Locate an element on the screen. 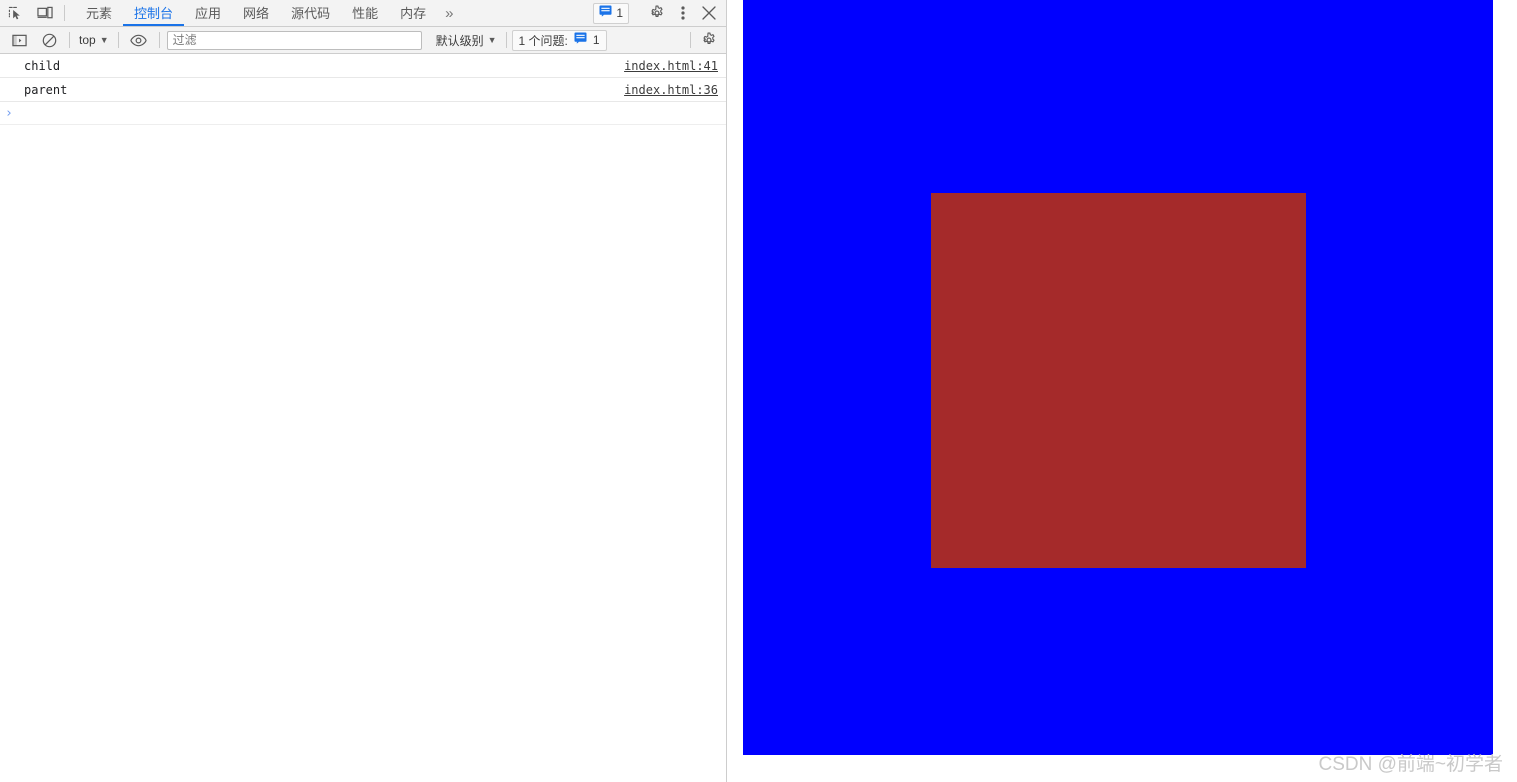  tab-elements: 元素 is located at coordinates (99, 13).